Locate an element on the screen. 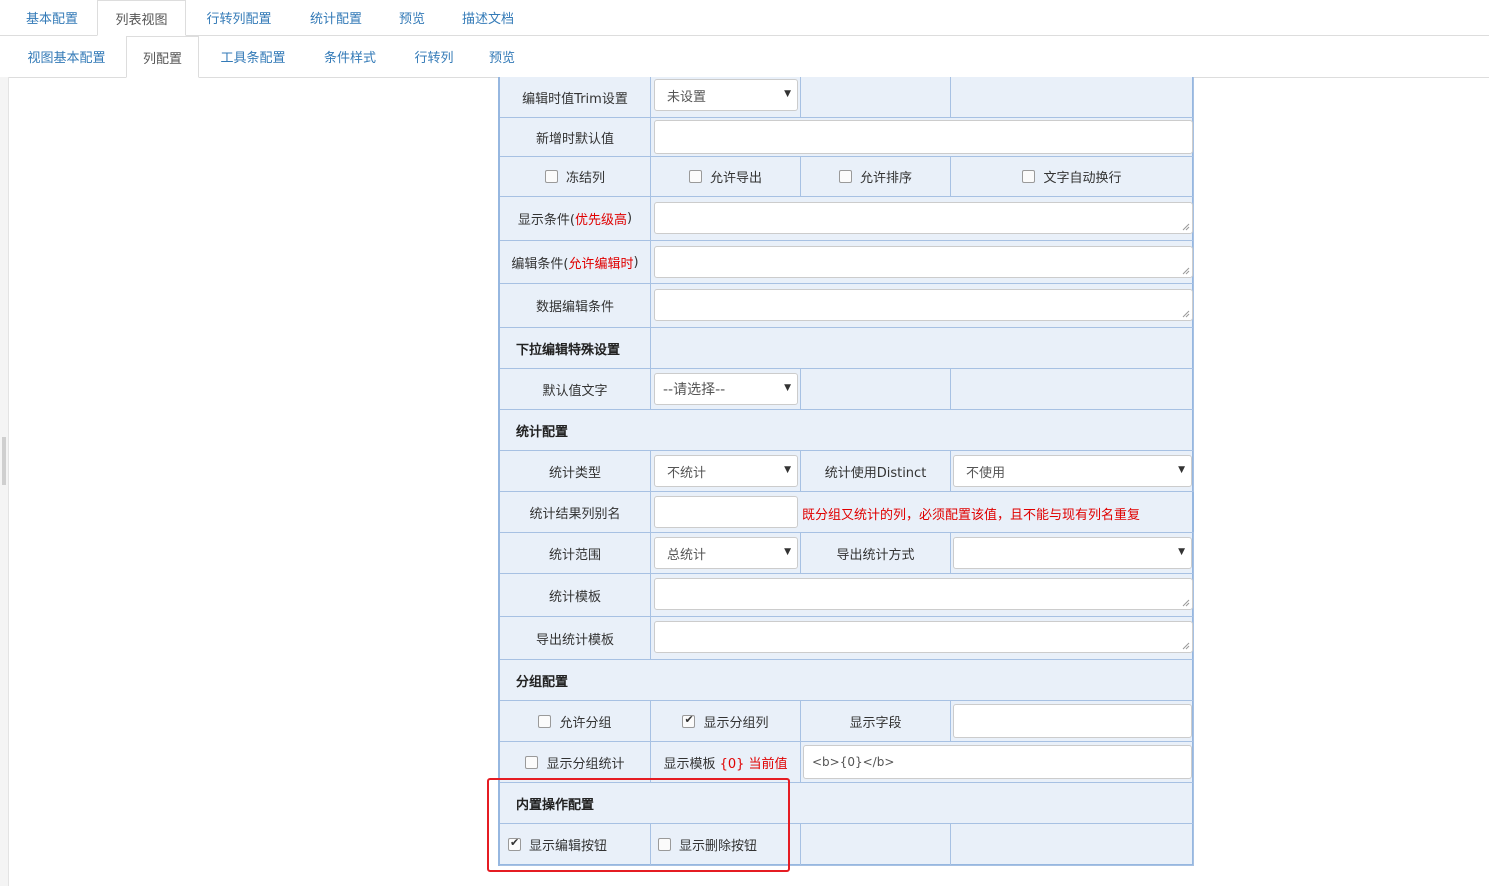 This screenshot has width=1489, height=886. stat-range-select: 总统计 ▼ is located at coordinates (726, 553).